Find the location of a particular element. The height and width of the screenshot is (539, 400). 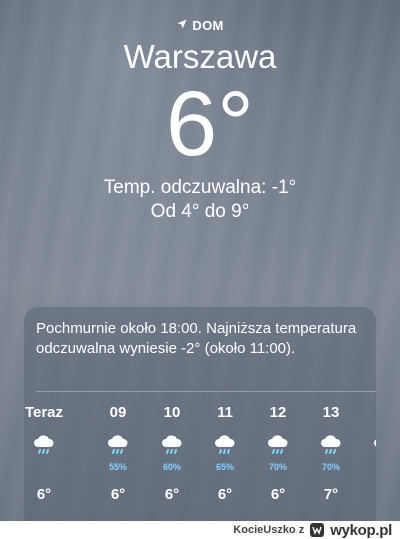

location-label: DOM is located at coordinates (208, 25).